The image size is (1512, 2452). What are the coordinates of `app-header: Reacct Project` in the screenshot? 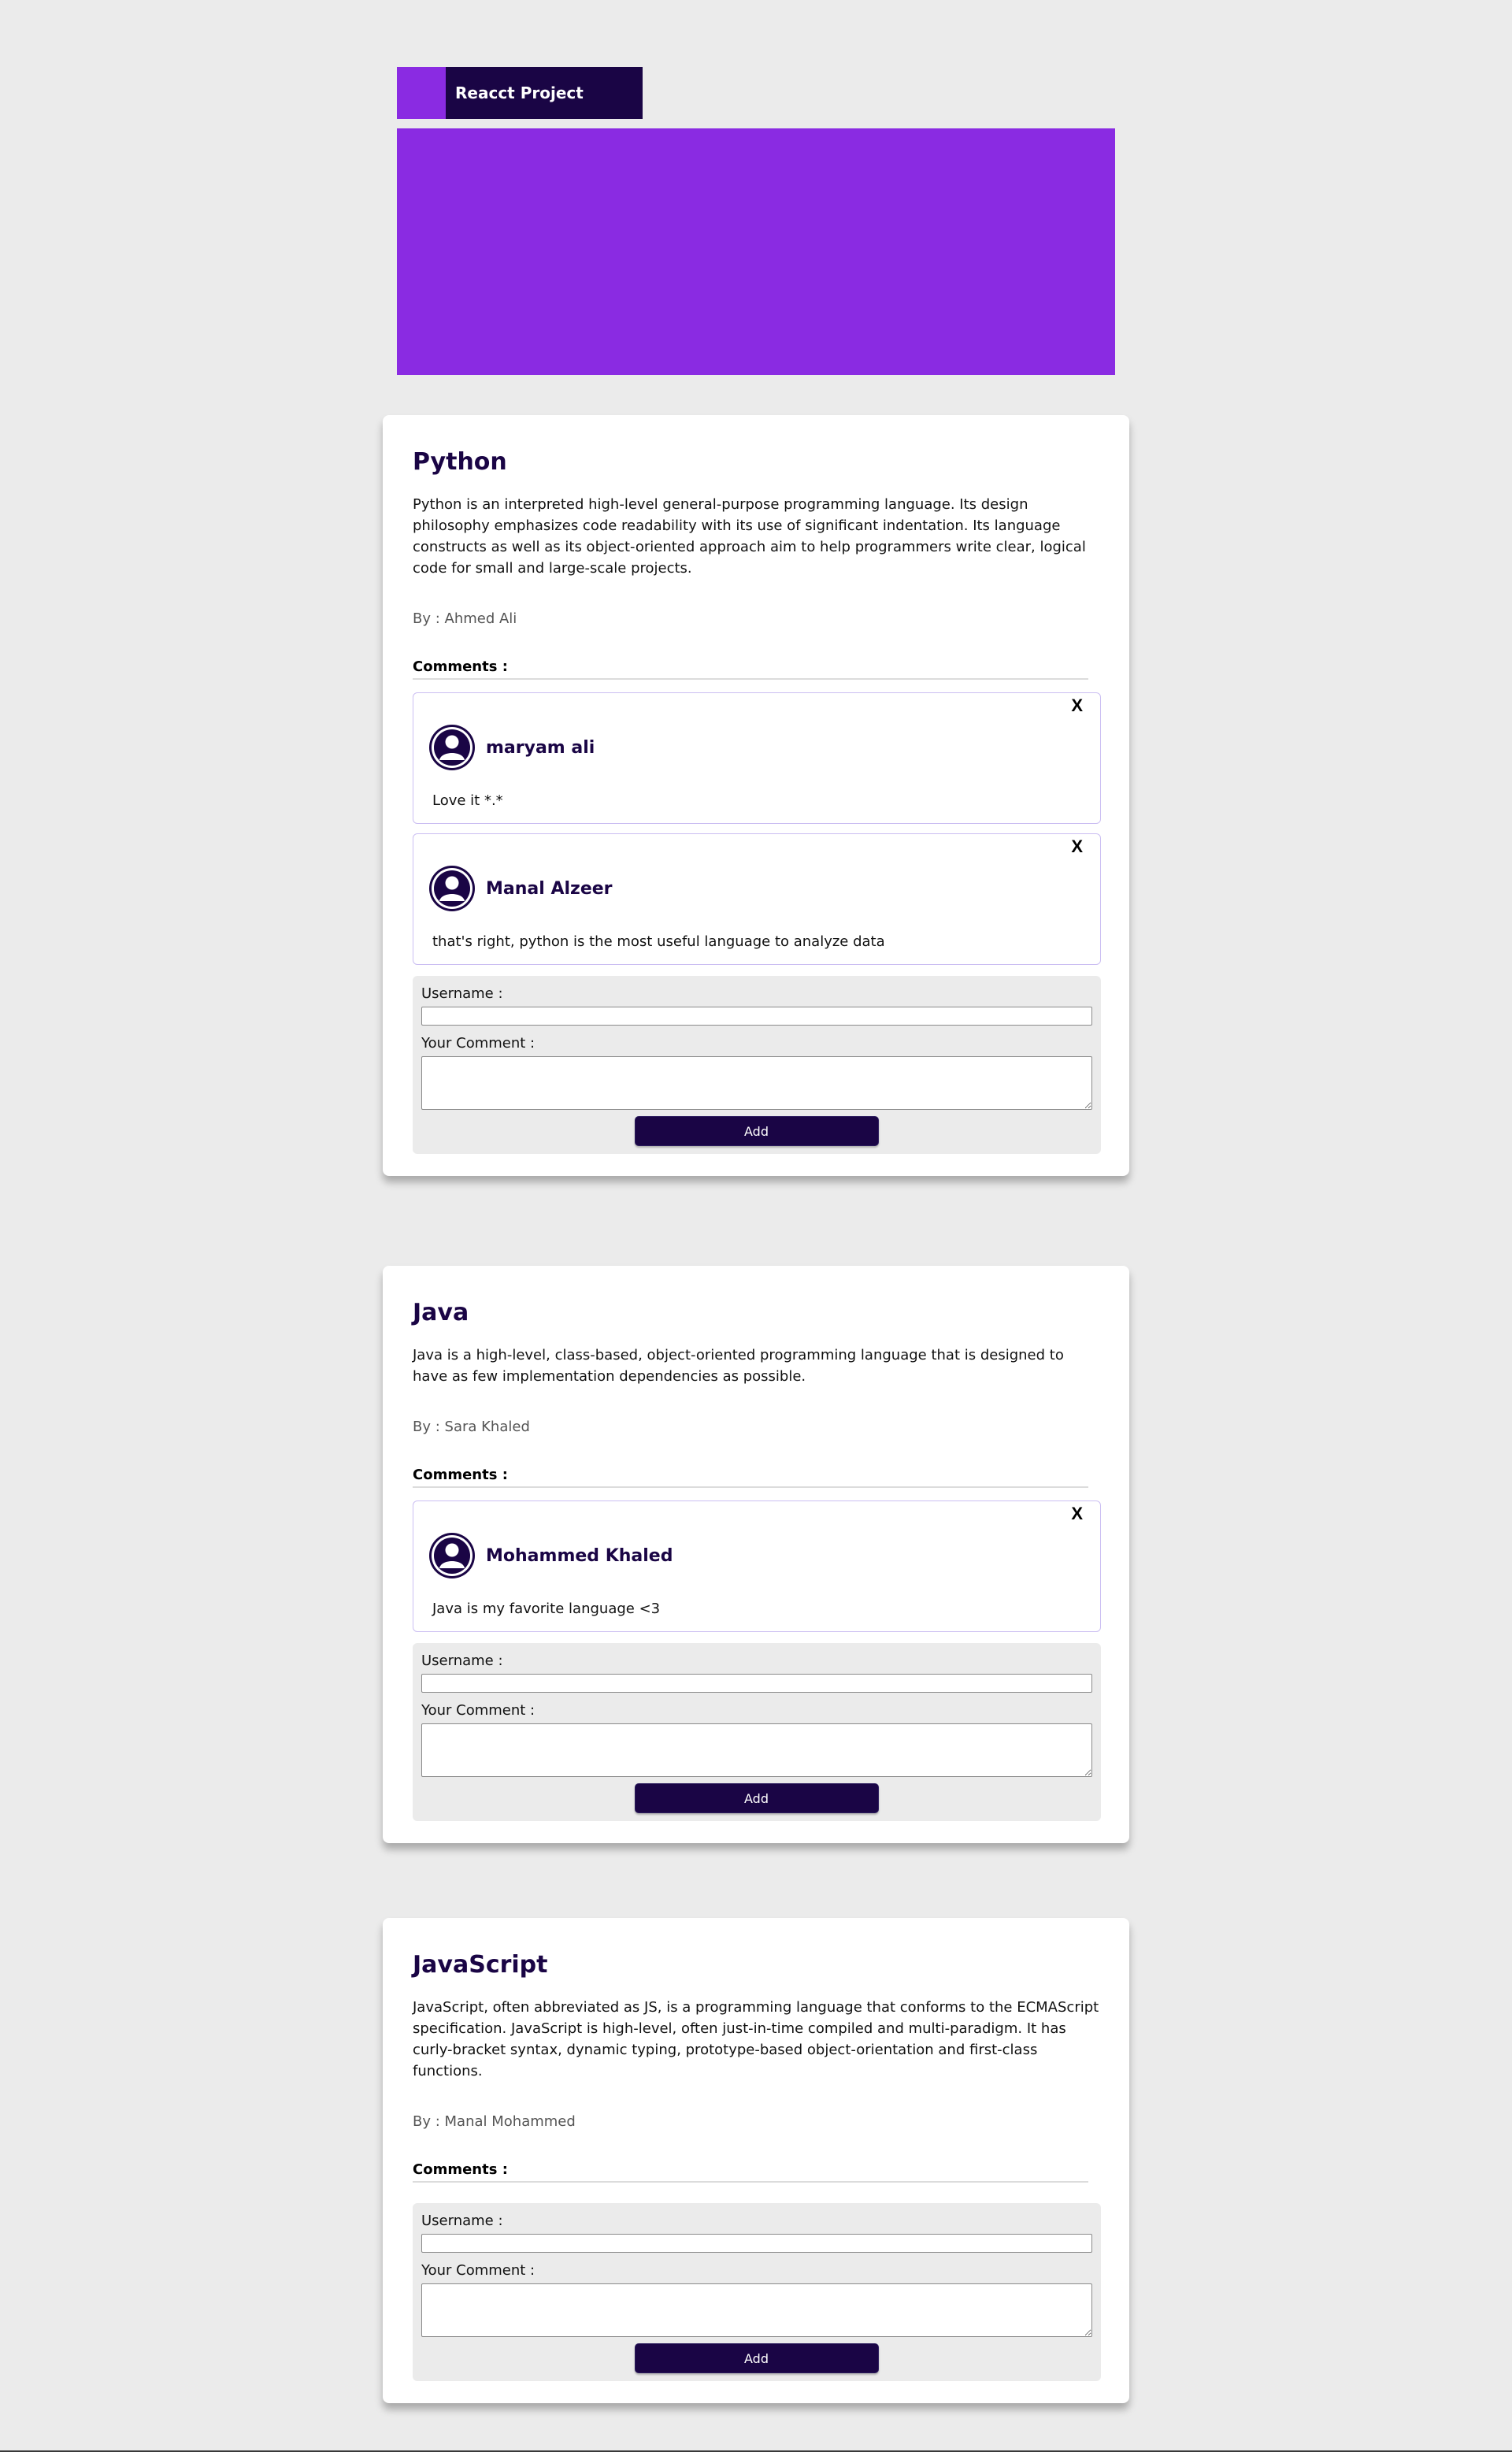 It's located at (520, 93).